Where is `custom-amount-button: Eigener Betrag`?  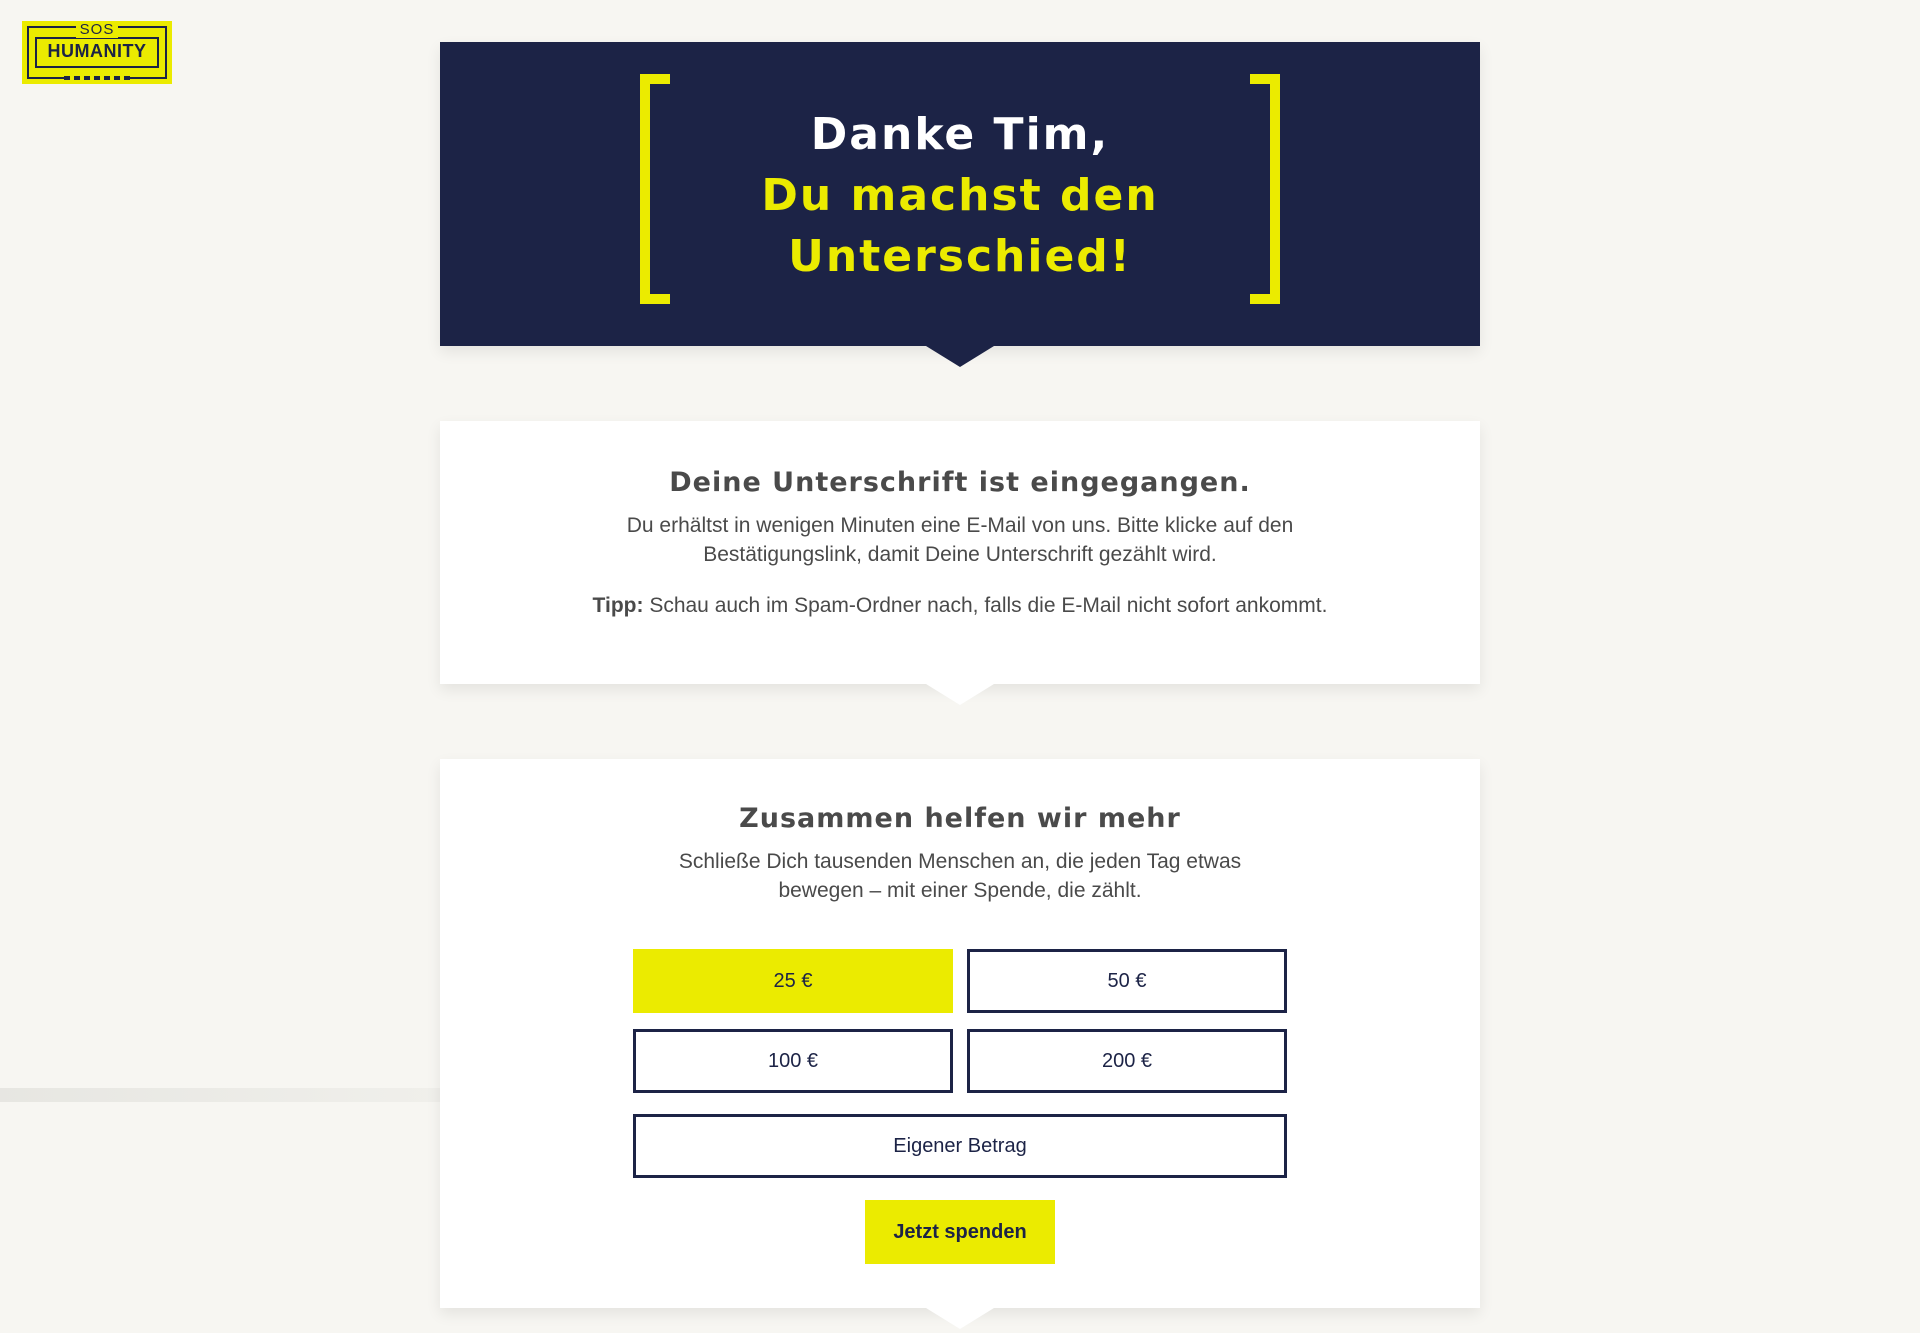
custom-amount-button: Eigener Betrag is located at coordinates (960, 1146).